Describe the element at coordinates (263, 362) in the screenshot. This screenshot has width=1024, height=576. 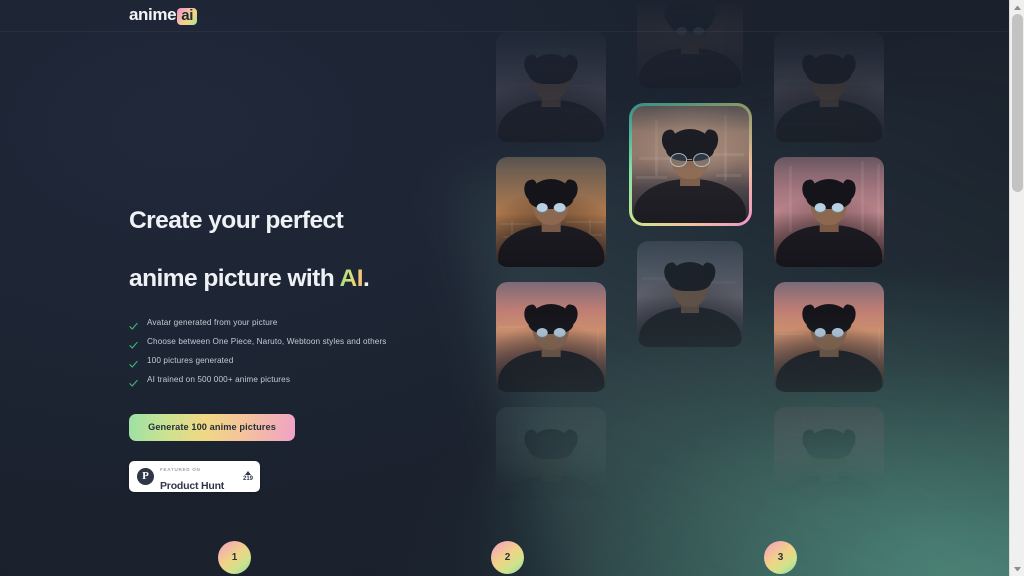
I see `list-item: 100 pictures generated` at that location.